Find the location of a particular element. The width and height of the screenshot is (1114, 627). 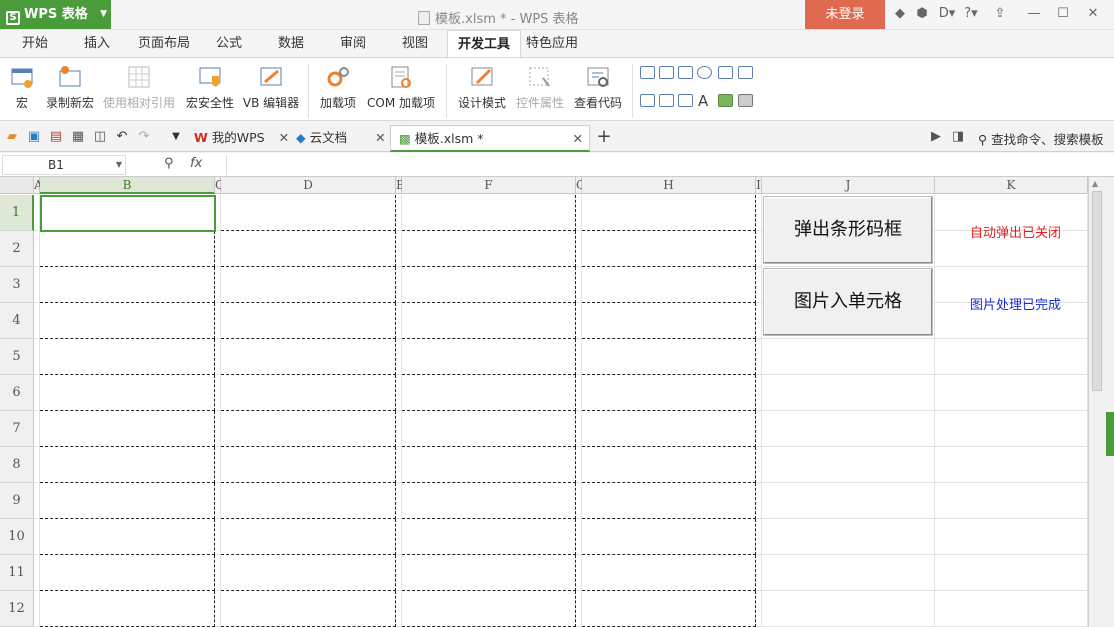

listbox-control-icon is located at coordinates (725, 72).